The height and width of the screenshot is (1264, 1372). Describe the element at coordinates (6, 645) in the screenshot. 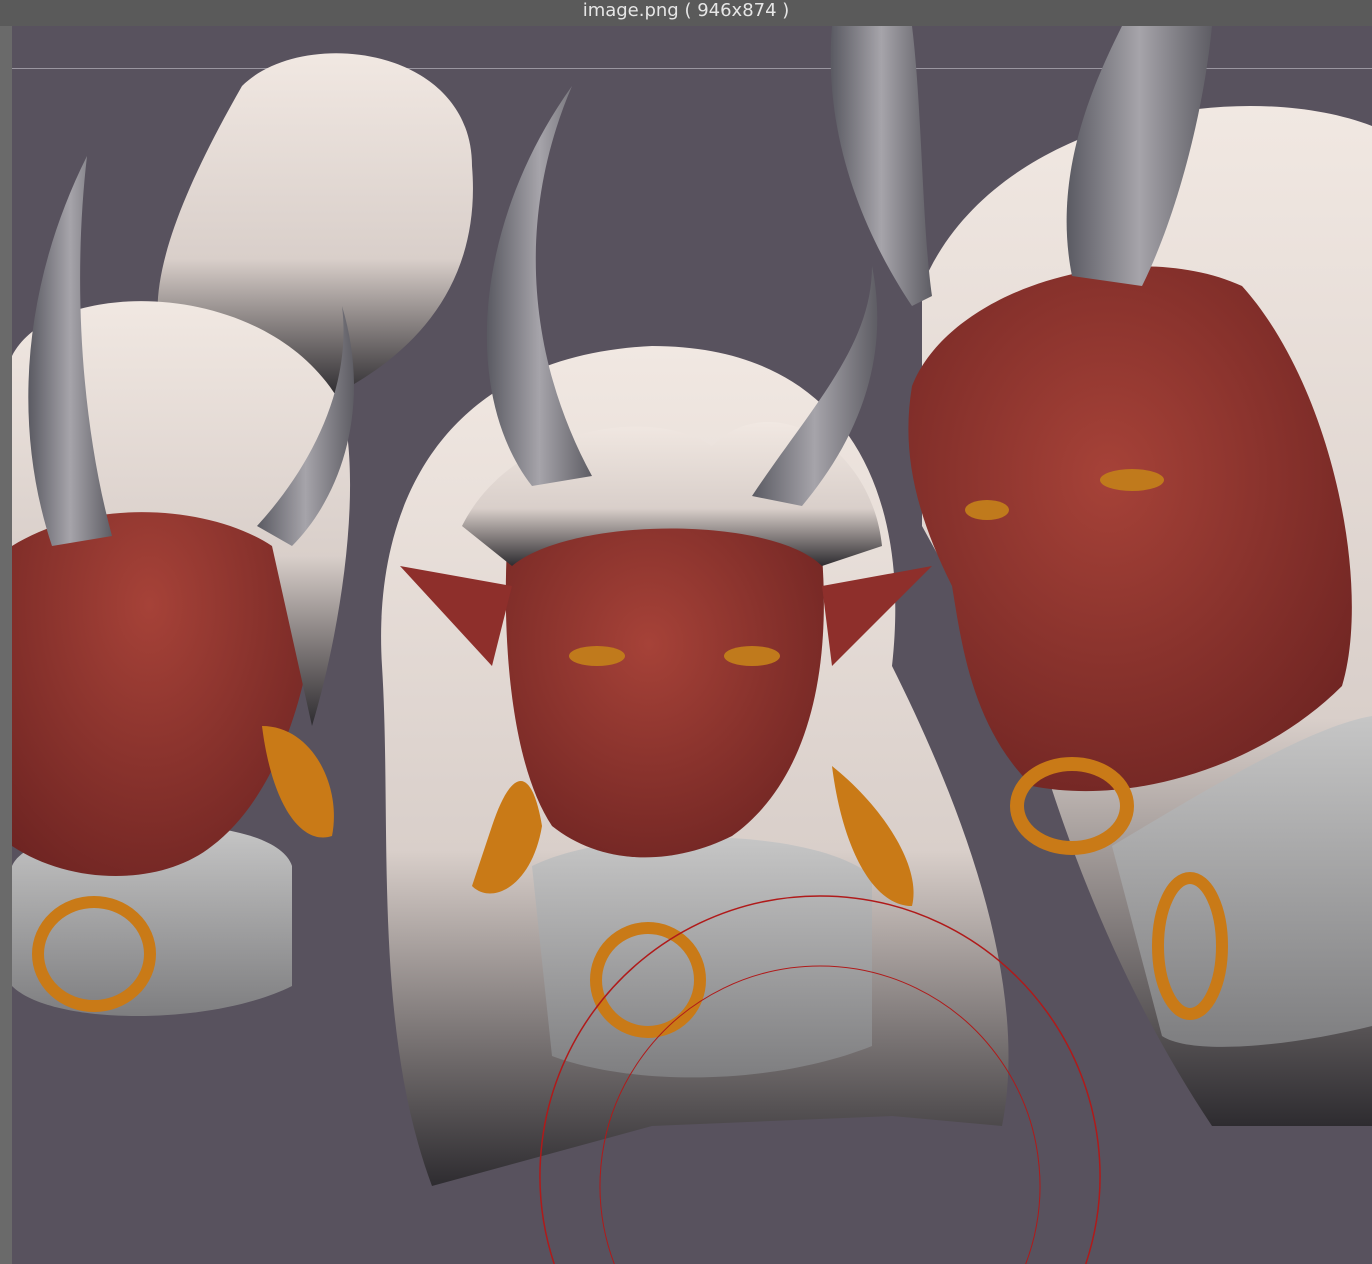

I see `left-panel-edge` at that location.